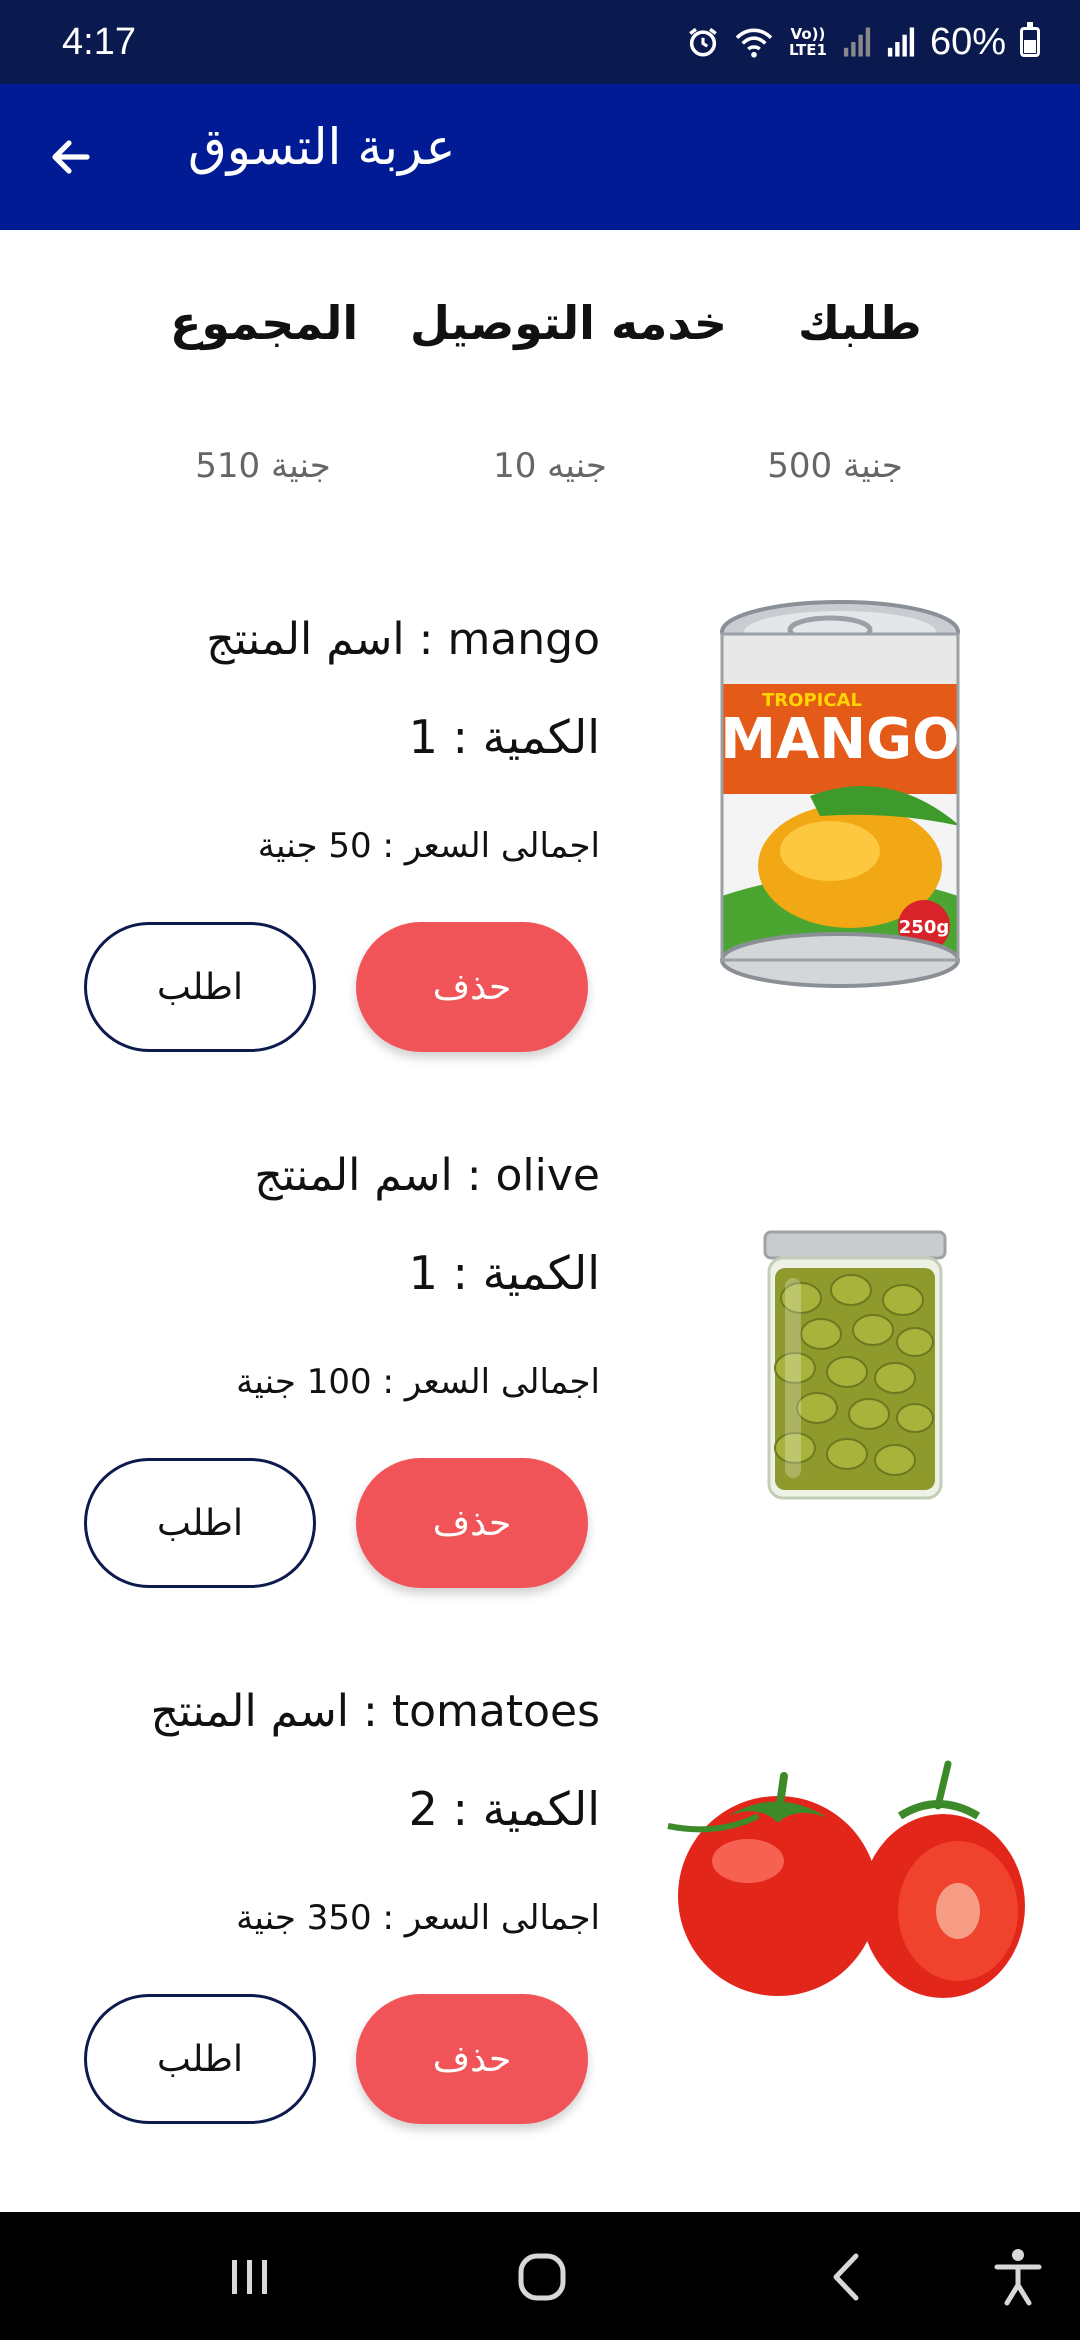 This screenshot has width=1080, height=2340. Describe the element at coordinates (264, 323) in the screenshot. I see `summary-header-total: المجموع` at that location.